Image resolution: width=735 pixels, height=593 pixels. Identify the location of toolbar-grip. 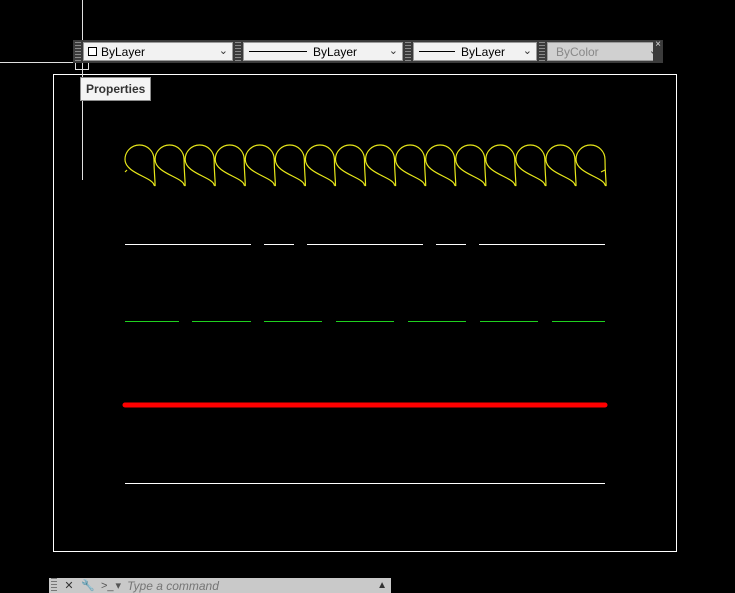
(78, 51).